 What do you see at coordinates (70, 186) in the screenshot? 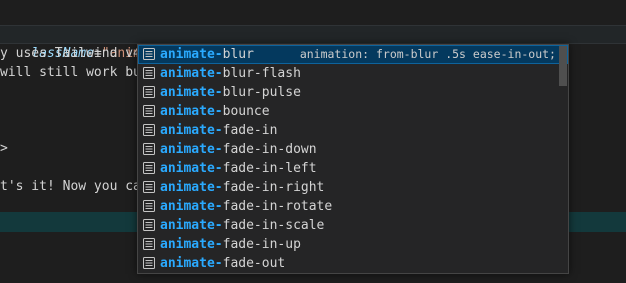
I see `code-line-5: t's it! Now you ca` at bounding box center [70, 186].